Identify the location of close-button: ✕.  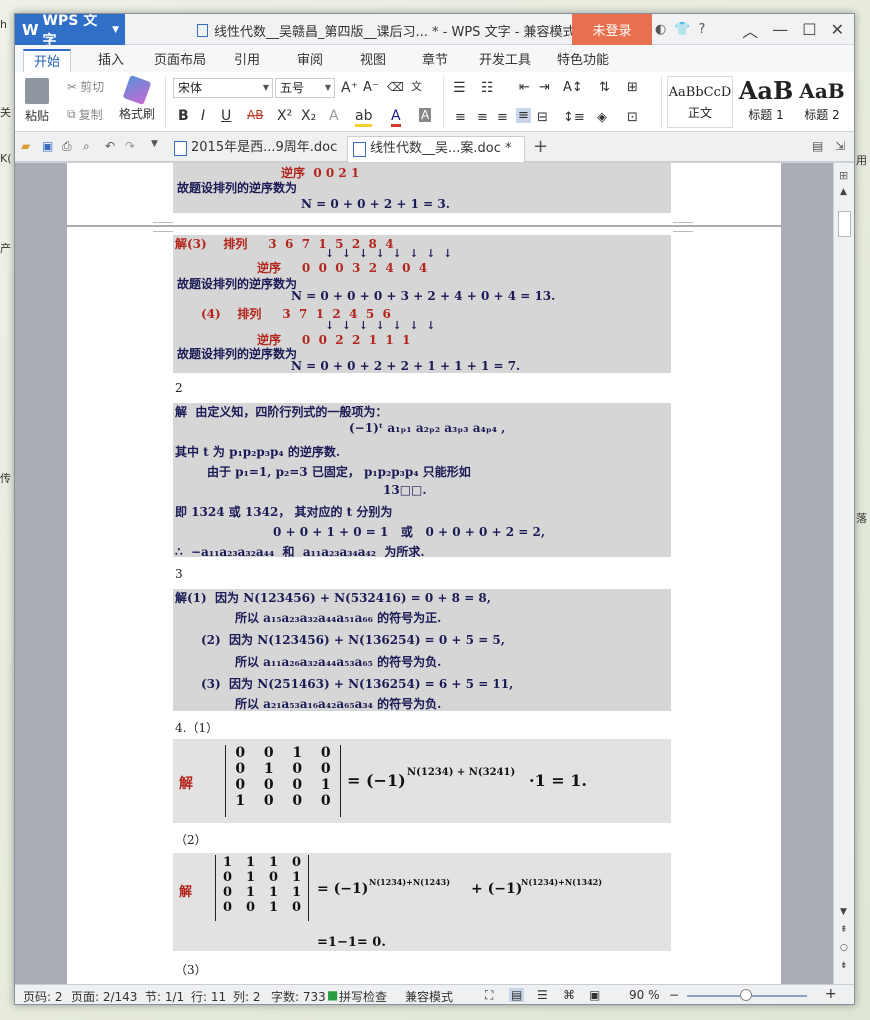
(837, 29).